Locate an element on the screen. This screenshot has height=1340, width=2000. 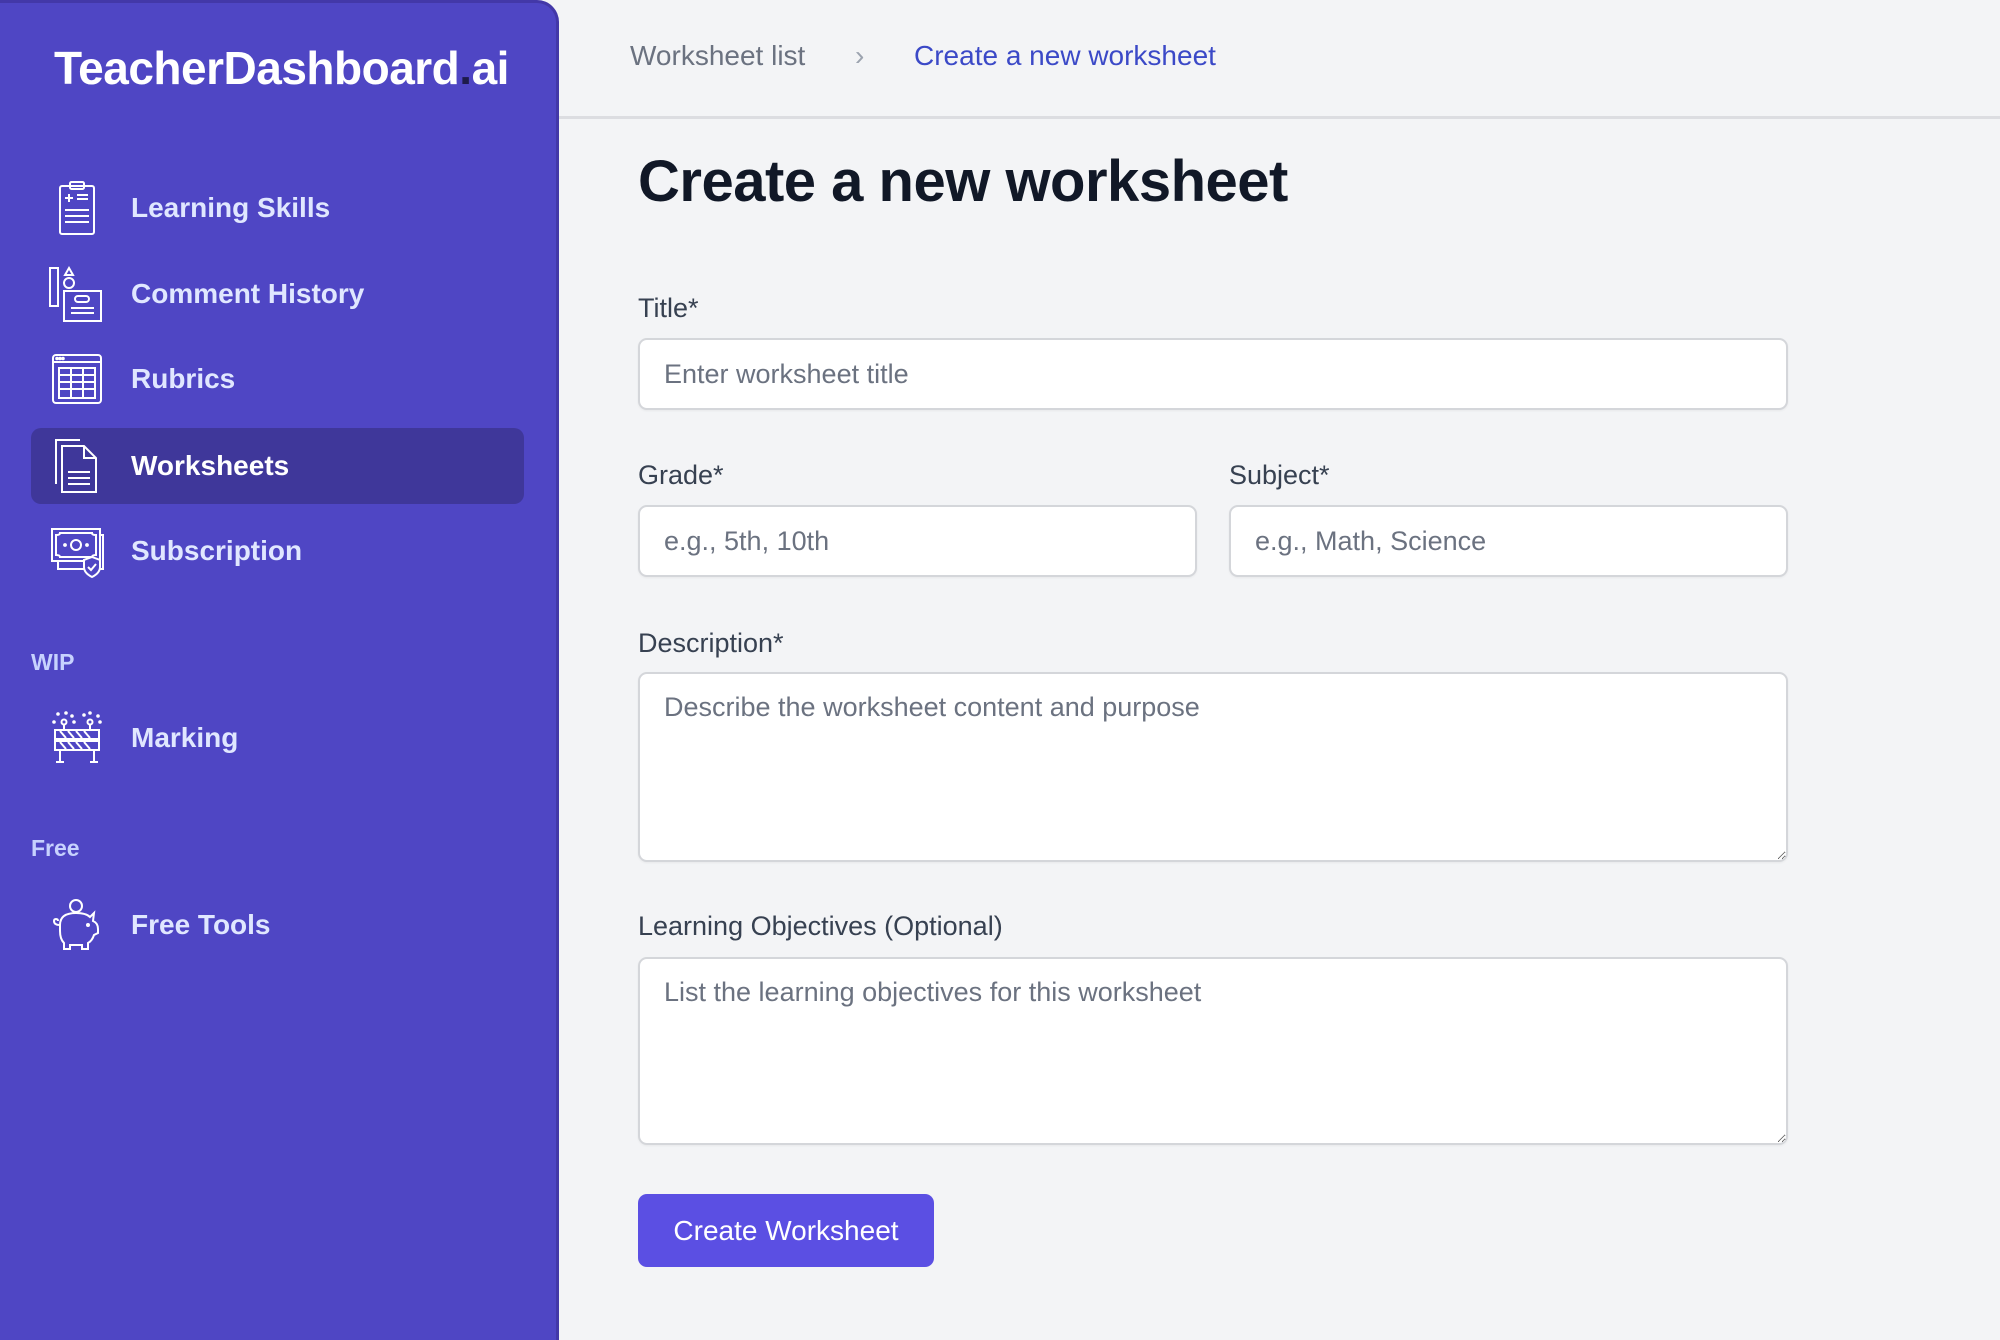
title-label: Title* is located at coordinates (668, 308).